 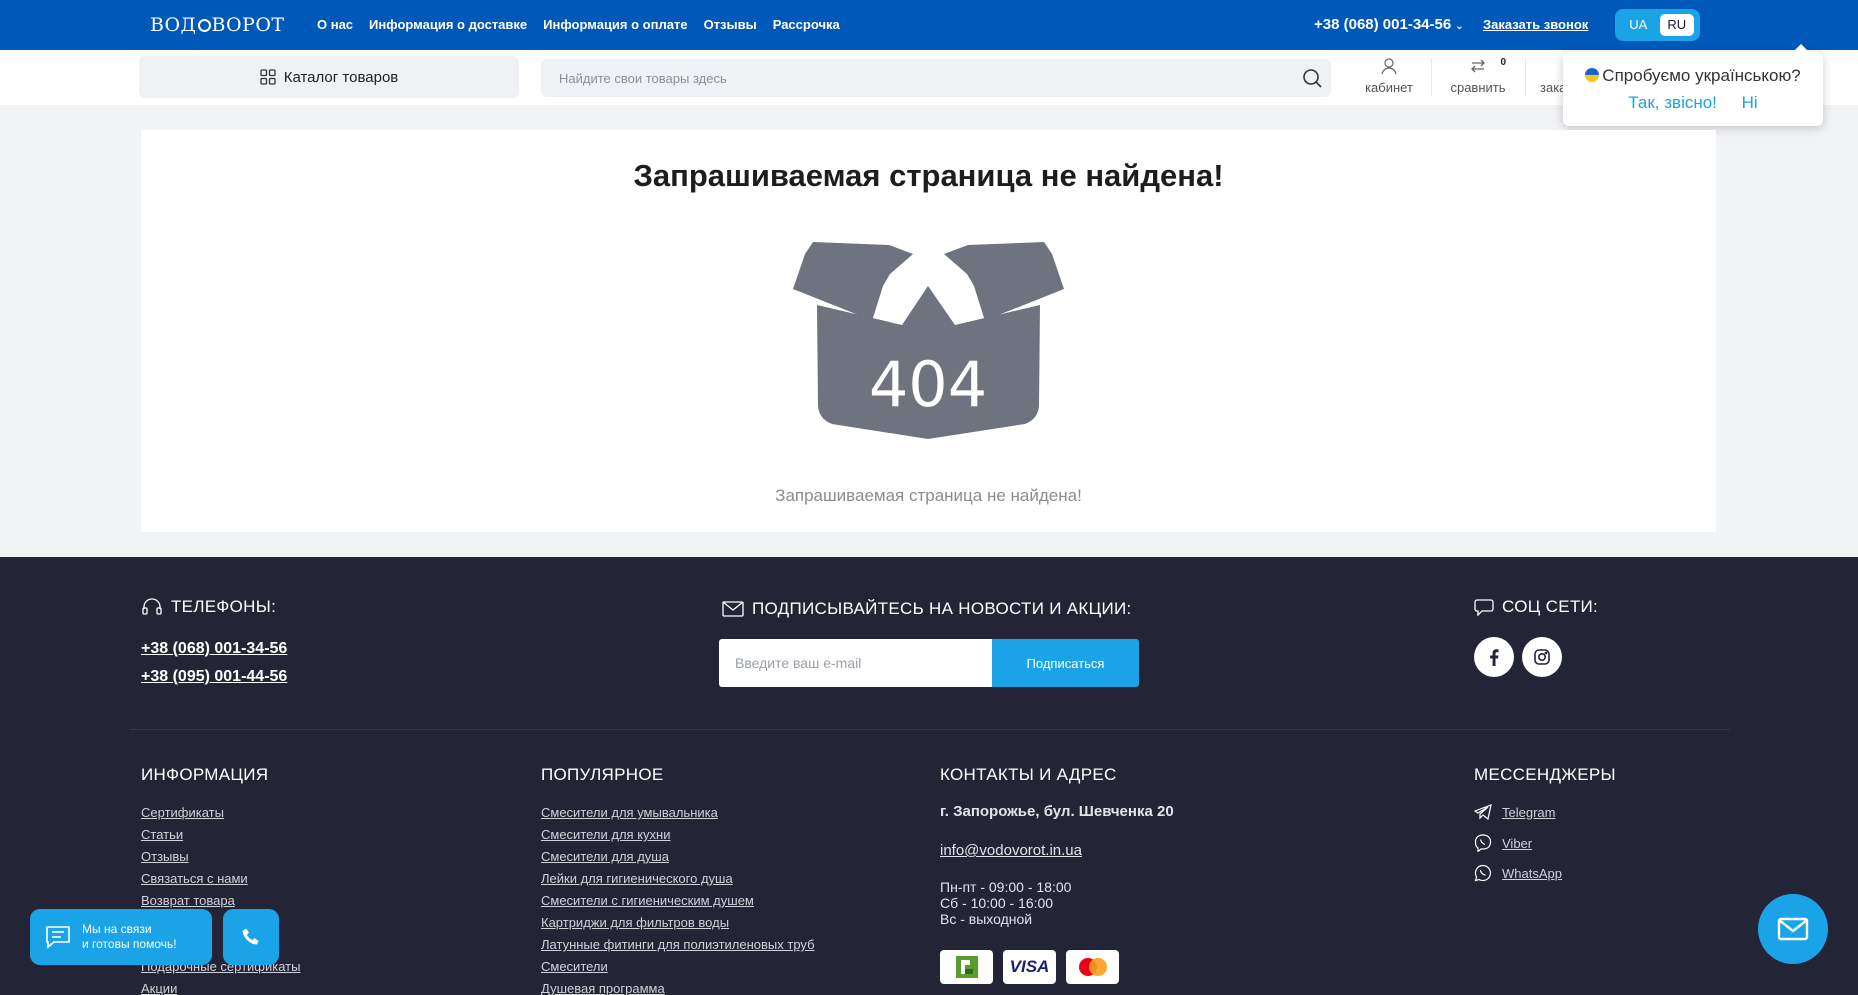 I want to click on mastercard-logo, so click(x=1092, y=967).